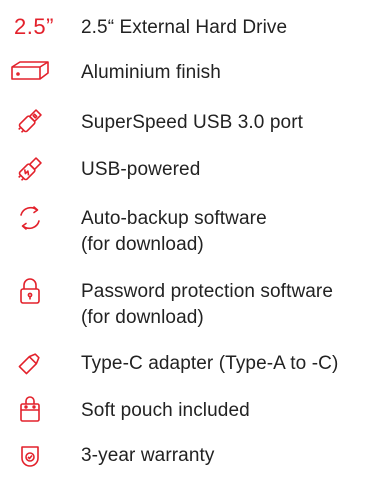 Image resolution: width=383 pixels, height=477 pixels. Describe the element at coordinates (184, 27) in the screenshot. I see `feature-text: 2.5“ External Hard Drive` at that location.